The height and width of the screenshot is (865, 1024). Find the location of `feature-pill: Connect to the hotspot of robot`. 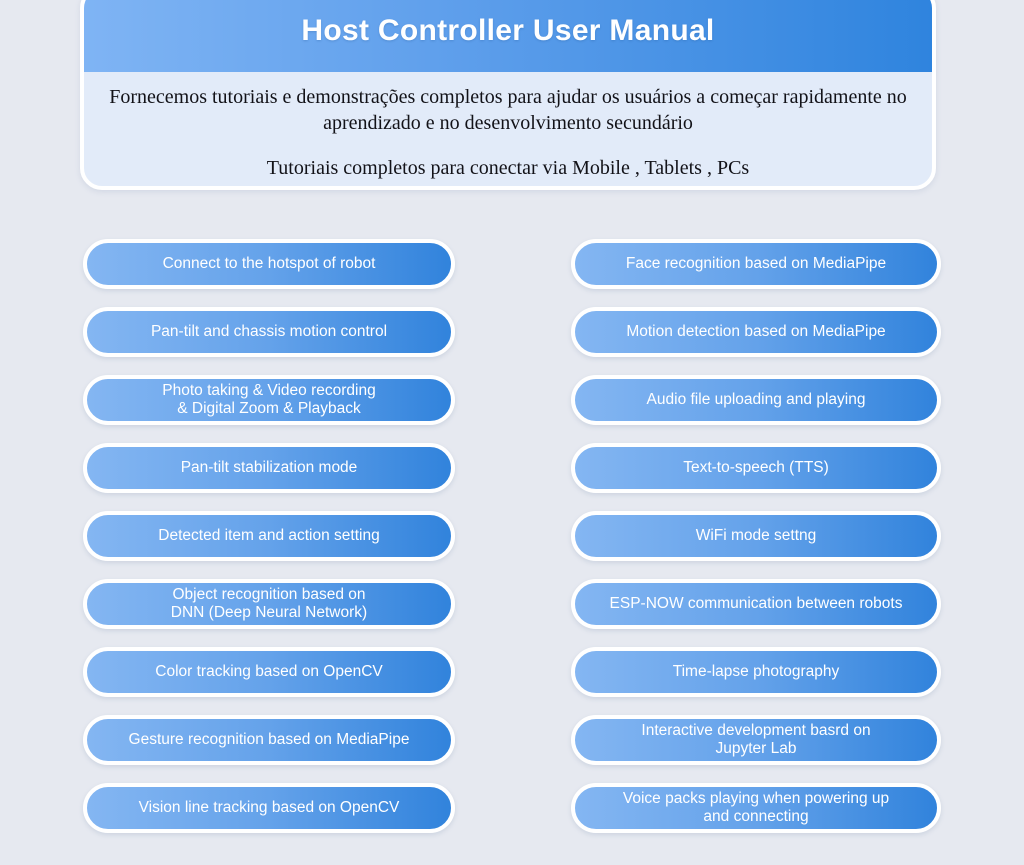

feature-pill: Connect to the hotspot of robot is located at coordinates (269, 264).